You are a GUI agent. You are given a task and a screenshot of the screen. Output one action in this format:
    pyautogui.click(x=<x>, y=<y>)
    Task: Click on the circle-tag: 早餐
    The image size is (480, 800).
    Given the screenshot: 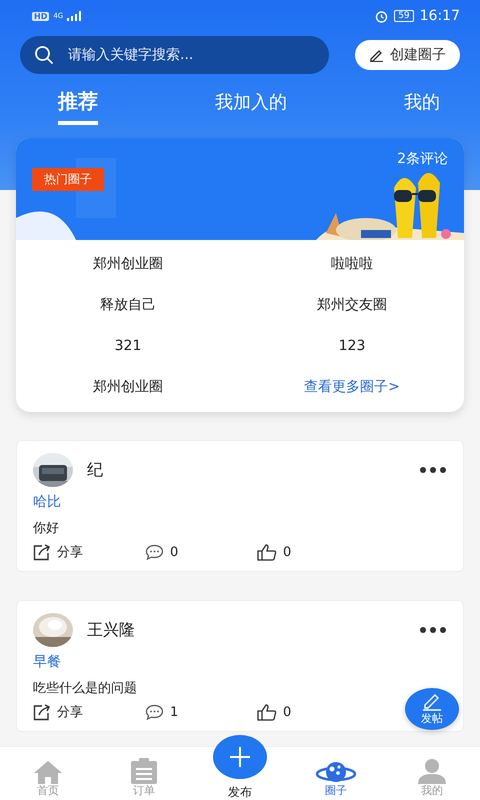 What is the action you would take?
    pyautogui.click(x=240, y=662)
    